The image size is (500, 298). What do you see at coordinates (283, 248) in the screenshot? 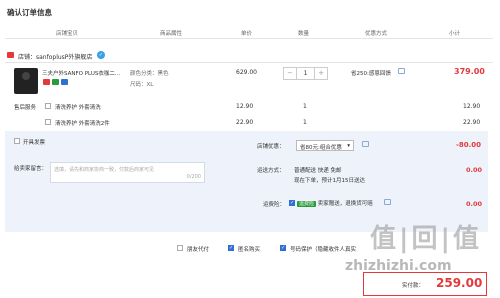
I see `phone-protect-checkbox` at bounding box center [283, 248].